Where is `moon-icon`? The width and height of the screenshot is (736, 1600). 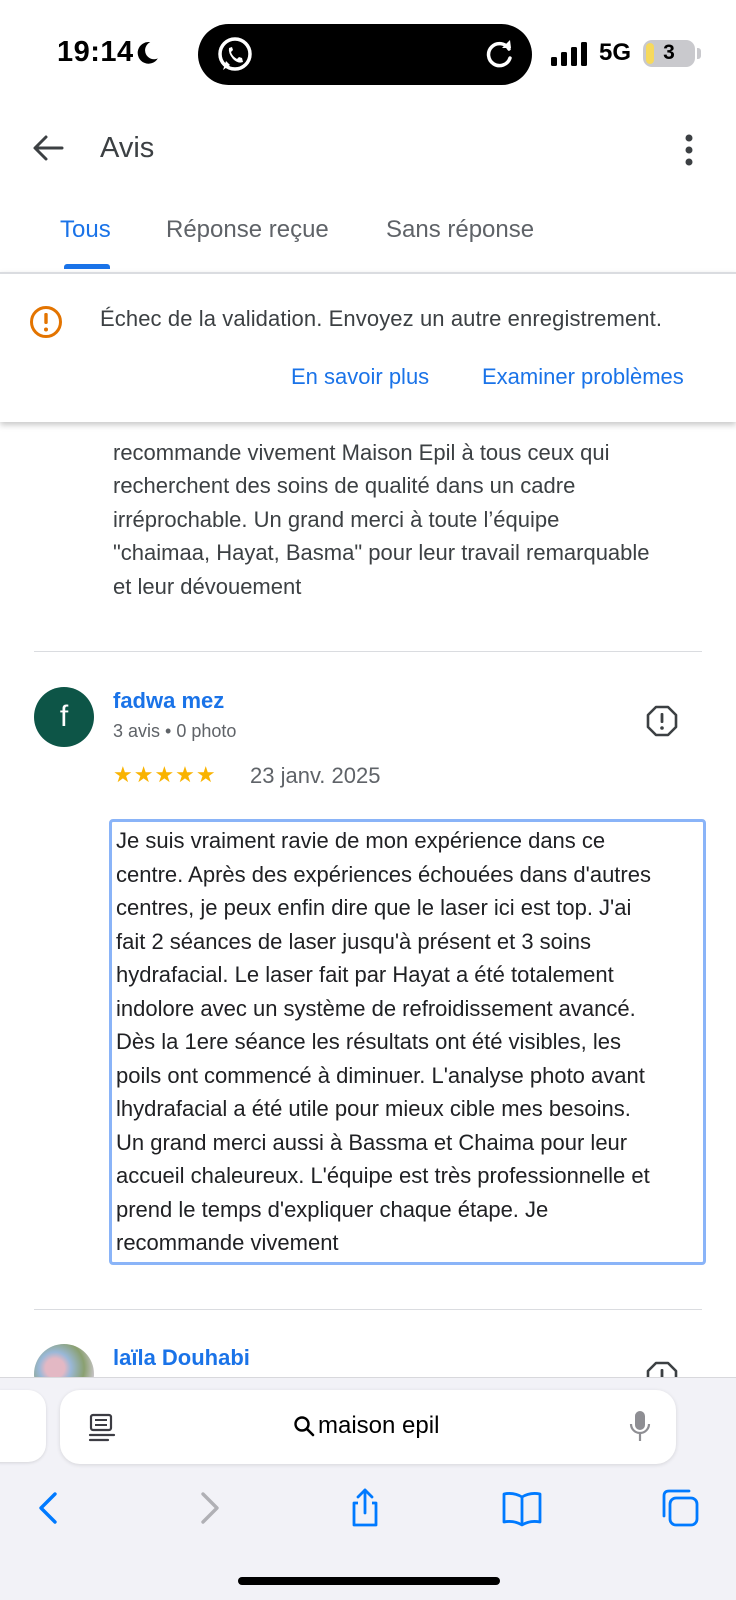 moon-icon is located at coordinates (147, 53).